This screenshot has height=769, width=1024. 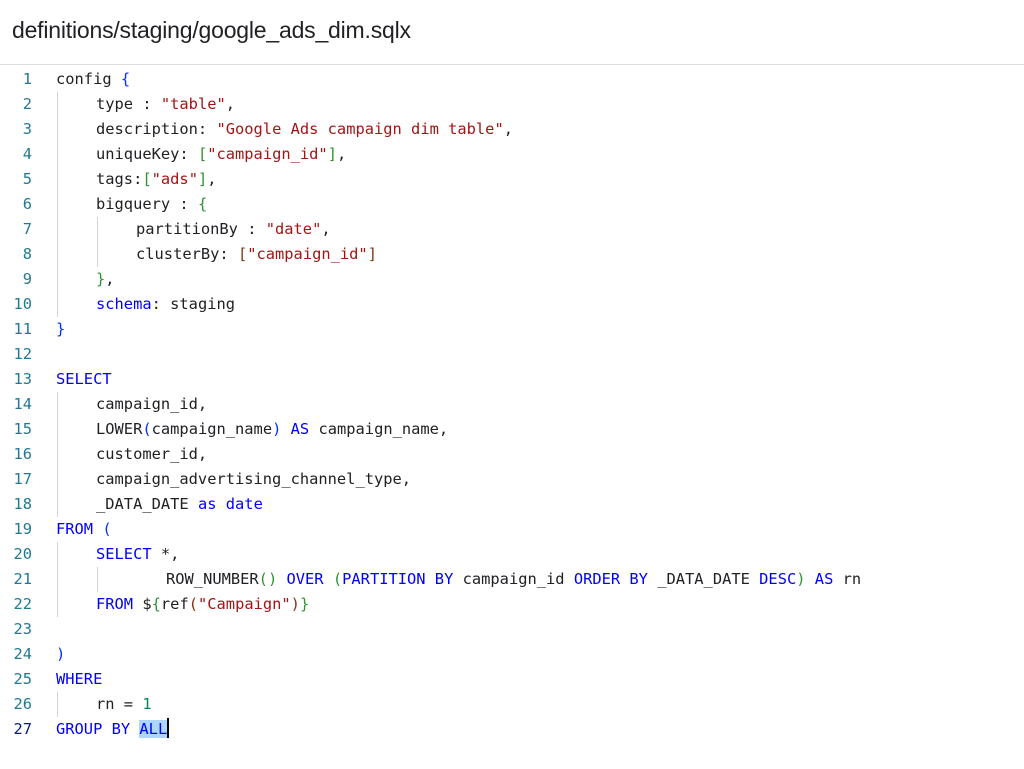 What do you see at coordinates (27, 279) in the screenshot?
I see `line-number: 9` at bounding box center [27, 279].